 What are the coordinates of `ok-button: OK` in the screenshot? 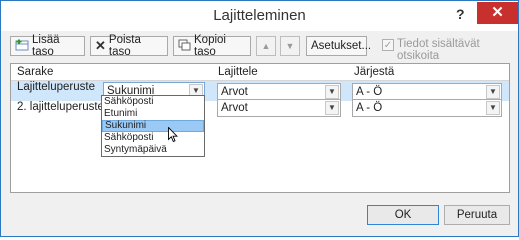 It's located at (403, 215).